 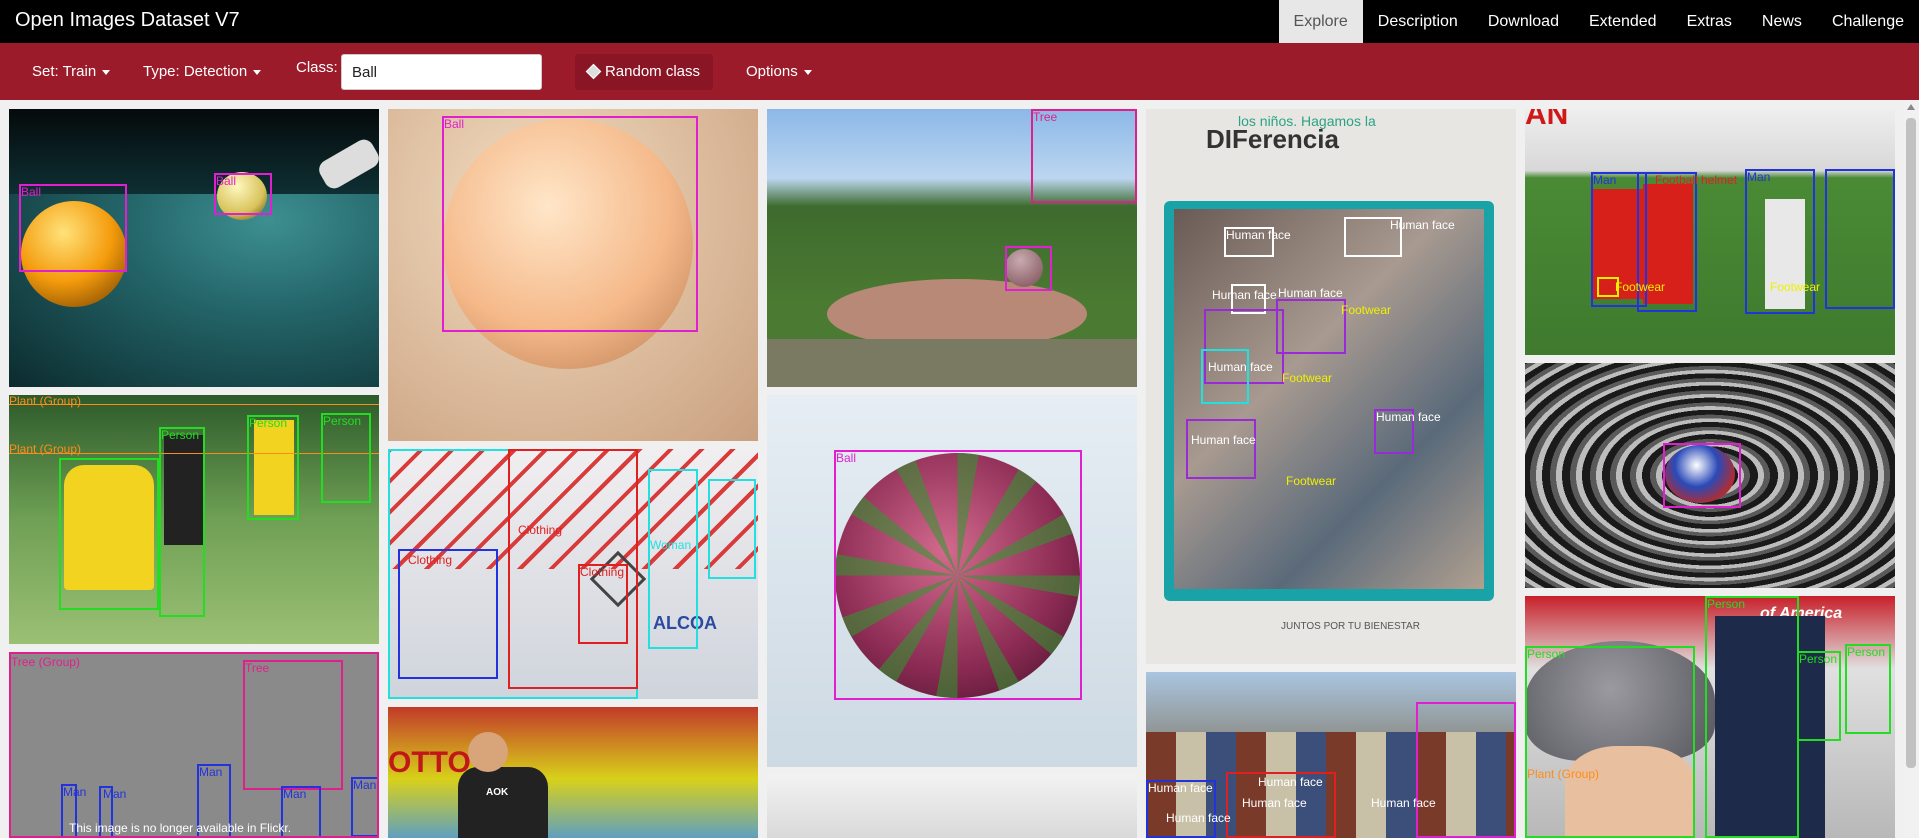 I want to click on nav-challenge: Challenge, so click(x=1868, y=21).